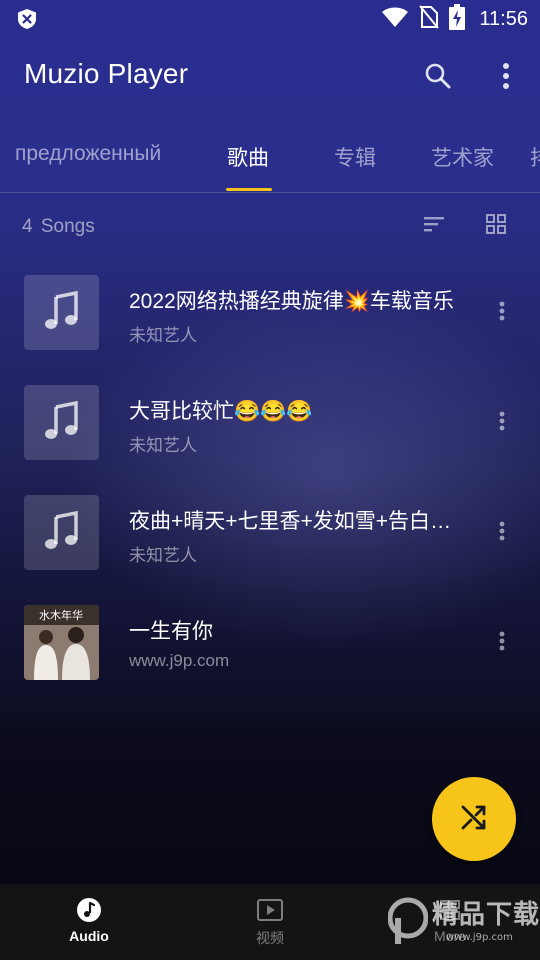 This screenshot has height=960, width=540. Describe the element at coordinates (503, 18) in the screenshot. I see `status-time: 11:56` at that location.